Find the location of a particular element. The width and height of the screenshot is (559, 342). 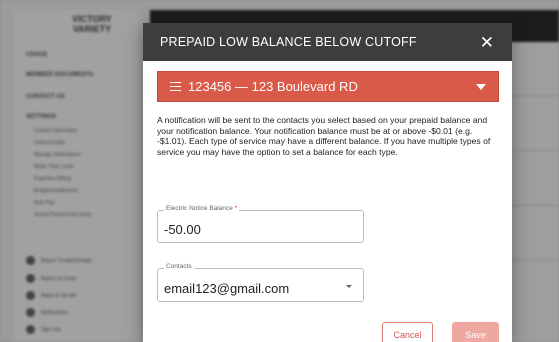

account-label: 123456 — 123 Boulevard RD is located at coordinates (273, 86).